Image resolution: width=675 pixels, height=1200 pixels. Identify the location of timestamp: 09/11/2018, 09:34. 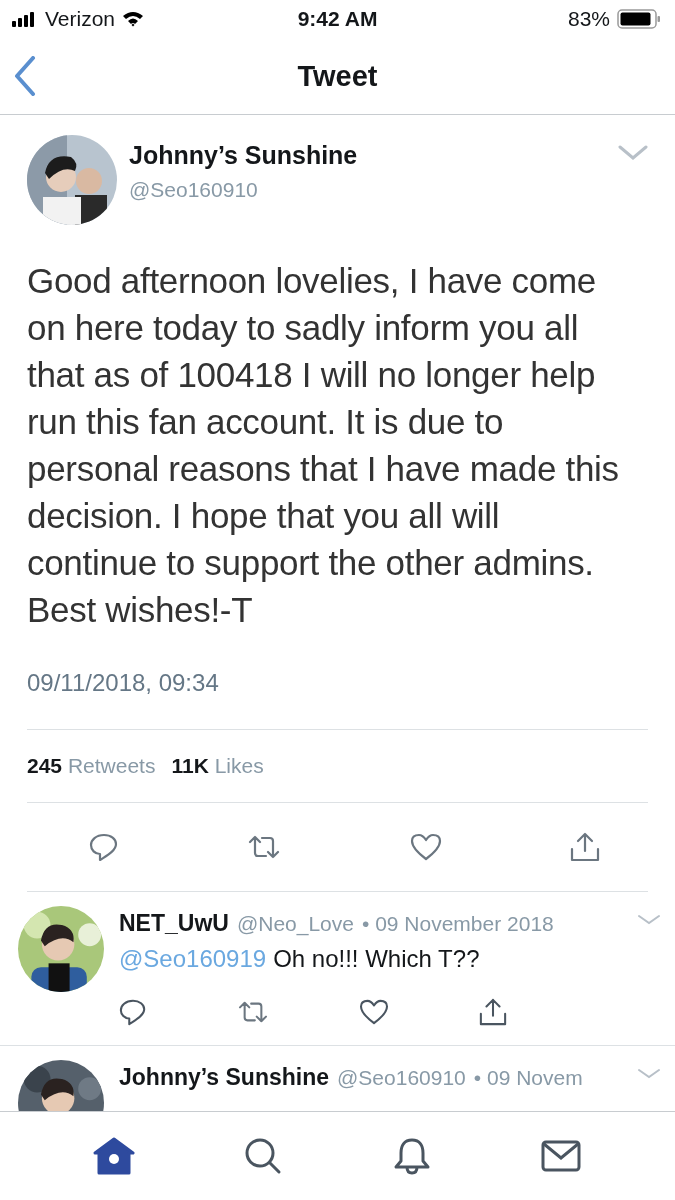
(337, 699).